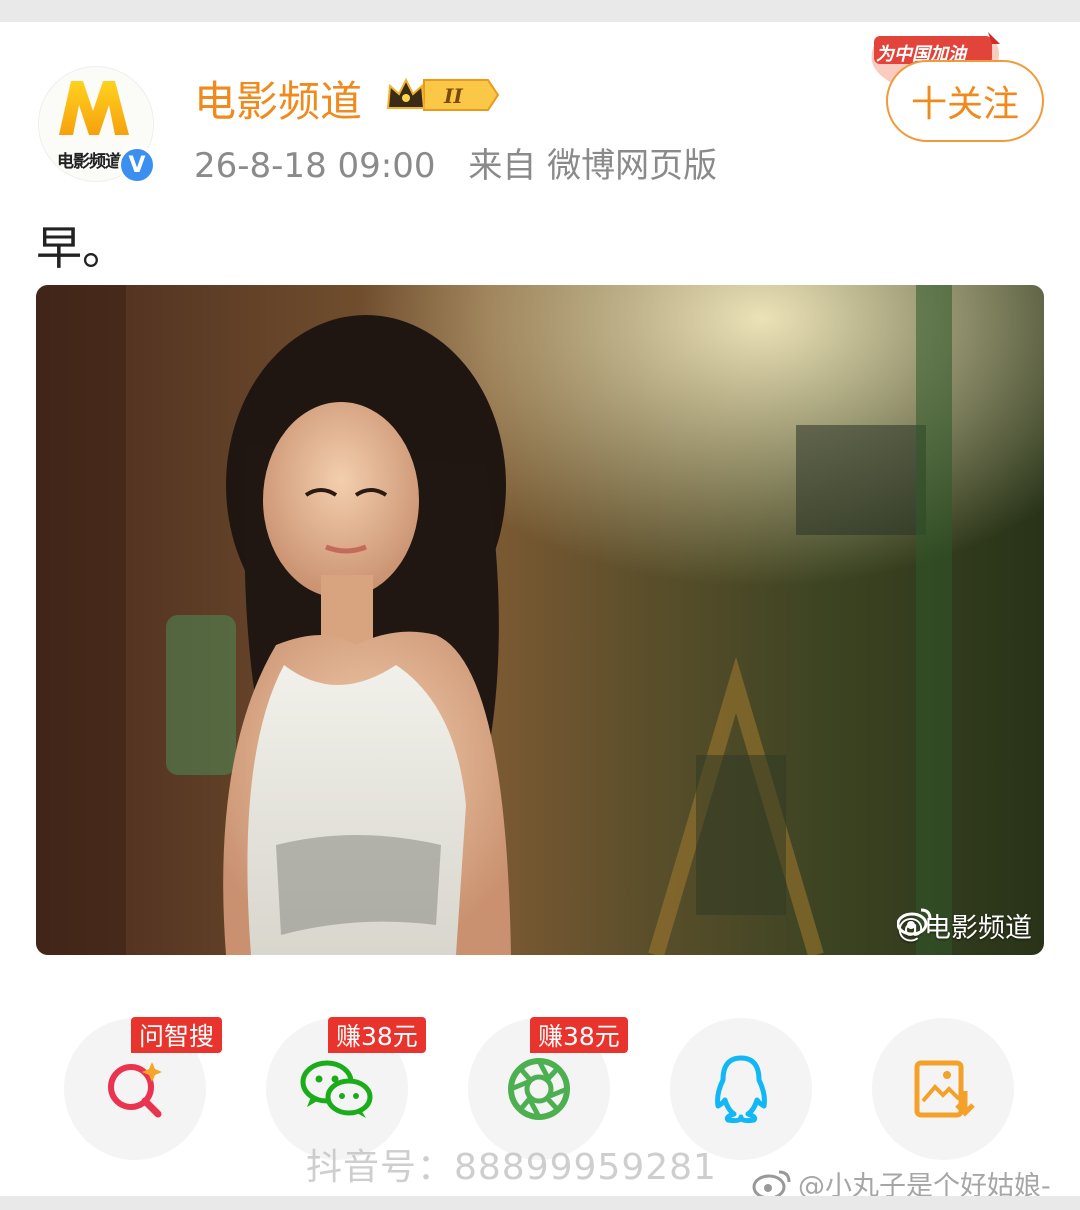 This screenshot has width=1080, height=1210. I want to click on level-badge-text: II, so click(453, 96).